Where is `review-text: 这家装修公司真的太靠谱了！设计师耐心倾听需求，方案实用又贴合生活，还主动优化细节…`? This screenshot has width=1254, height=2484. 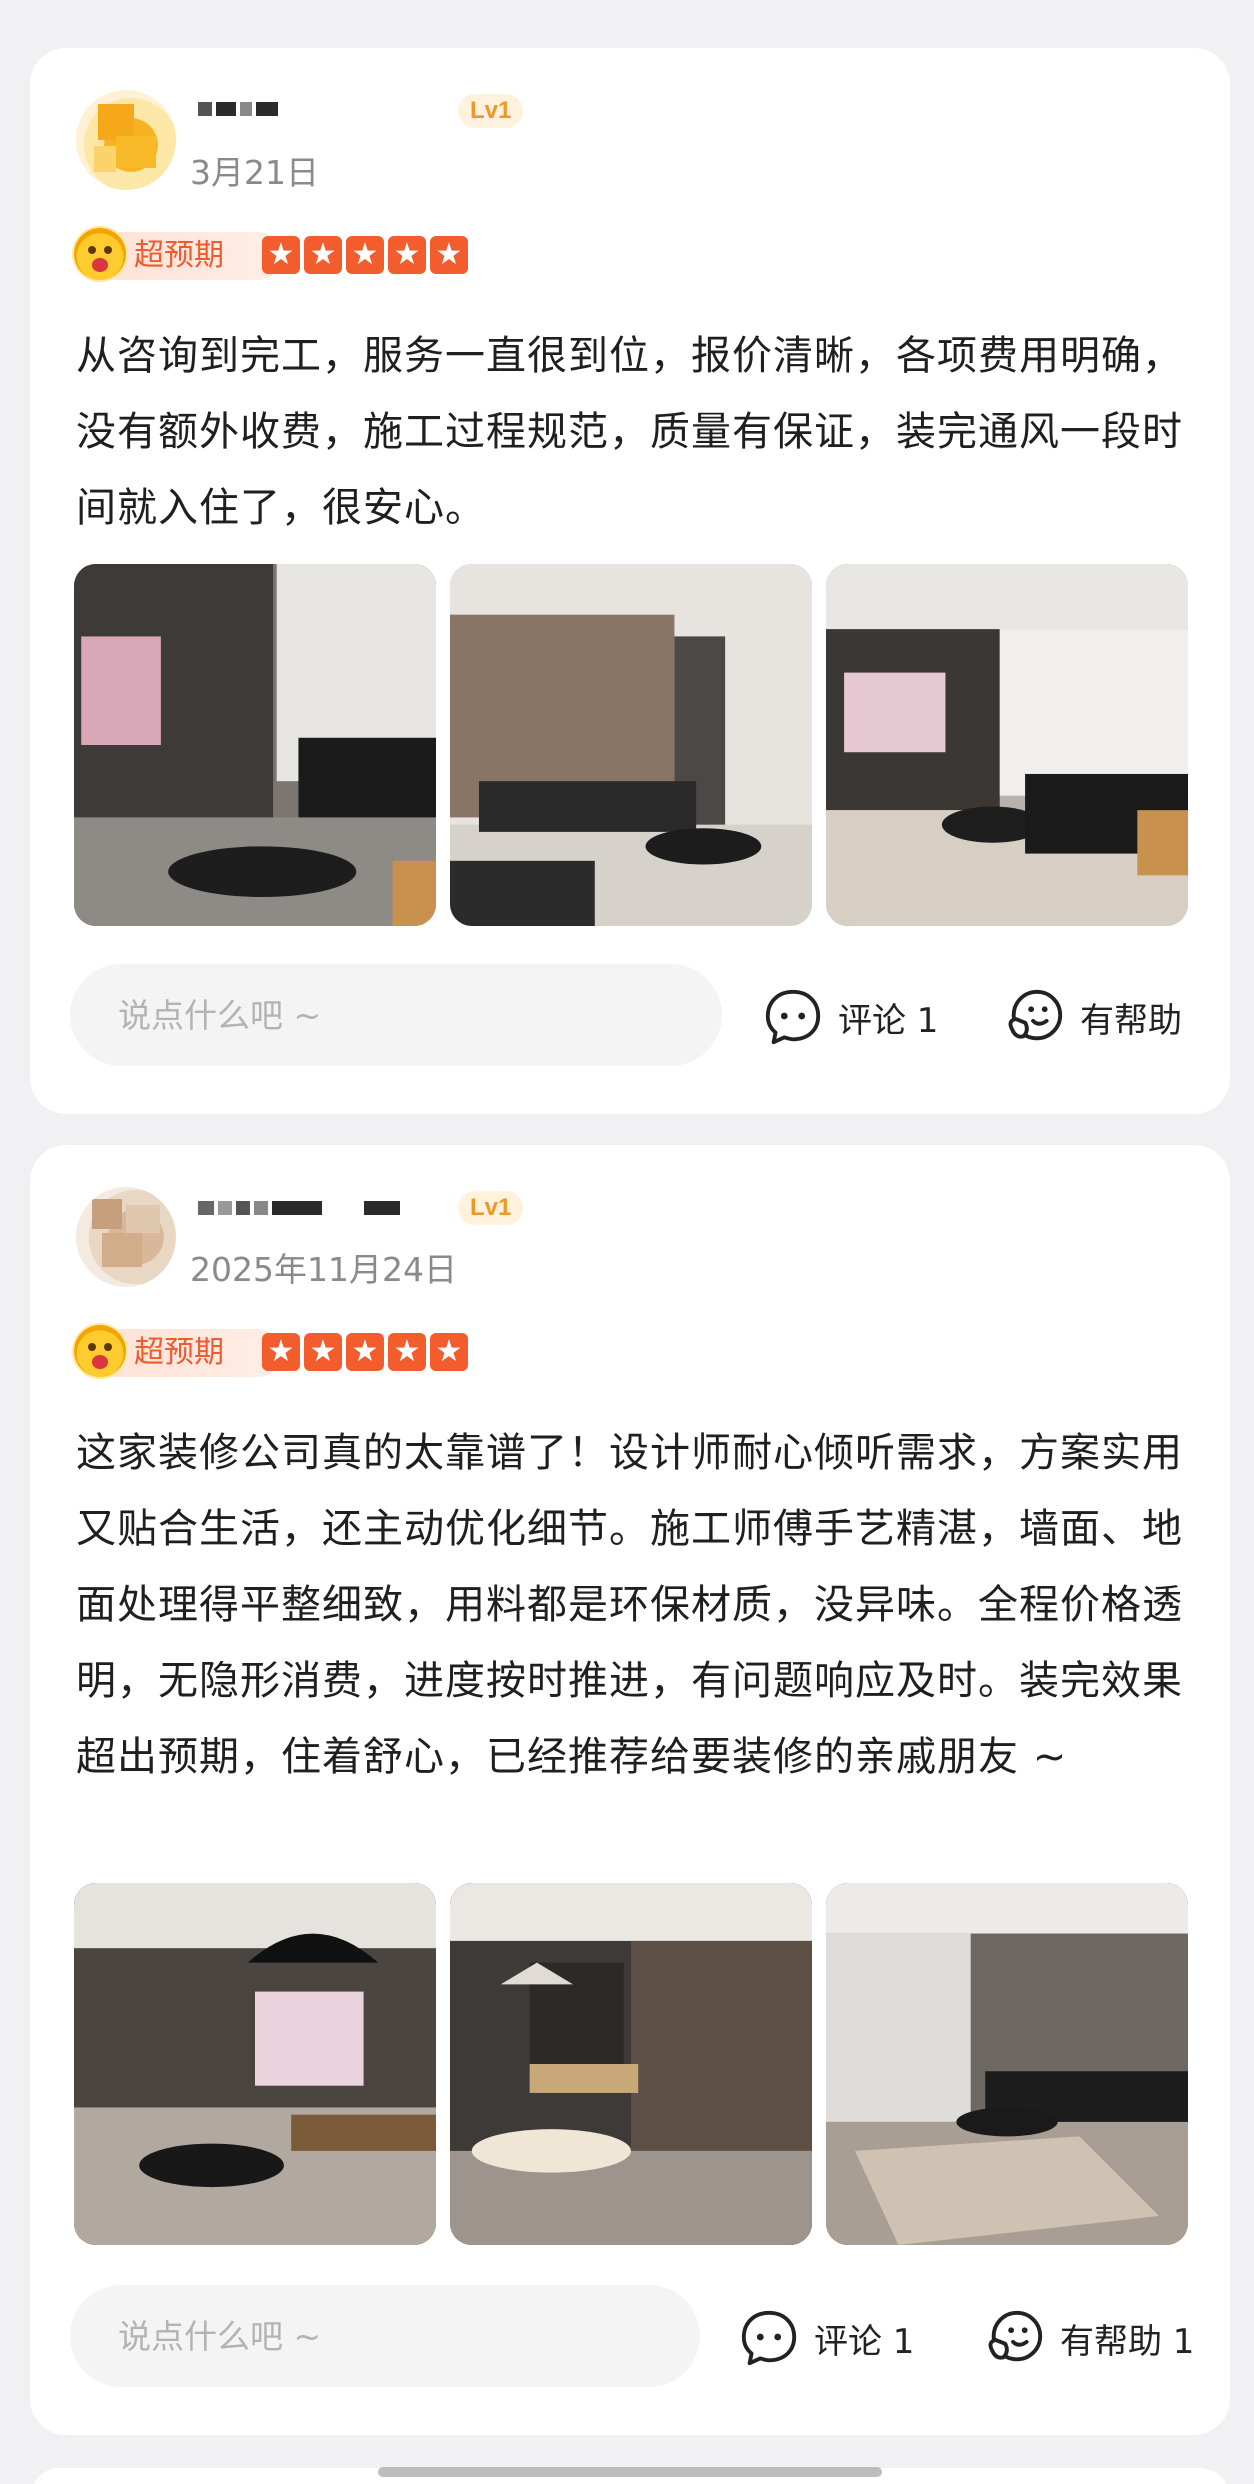
review-text: 这家装修公司真的太靠谱了！设计师耐心倾听需求，方案实用又贴合生活，还主动优化细节… is located at coordinates (629, 1605).